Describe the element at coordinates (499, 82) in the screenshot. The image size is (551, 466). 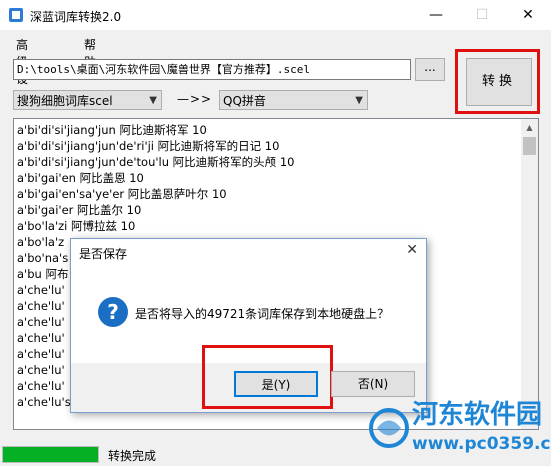
I see `convert-button: 转换` at that location.